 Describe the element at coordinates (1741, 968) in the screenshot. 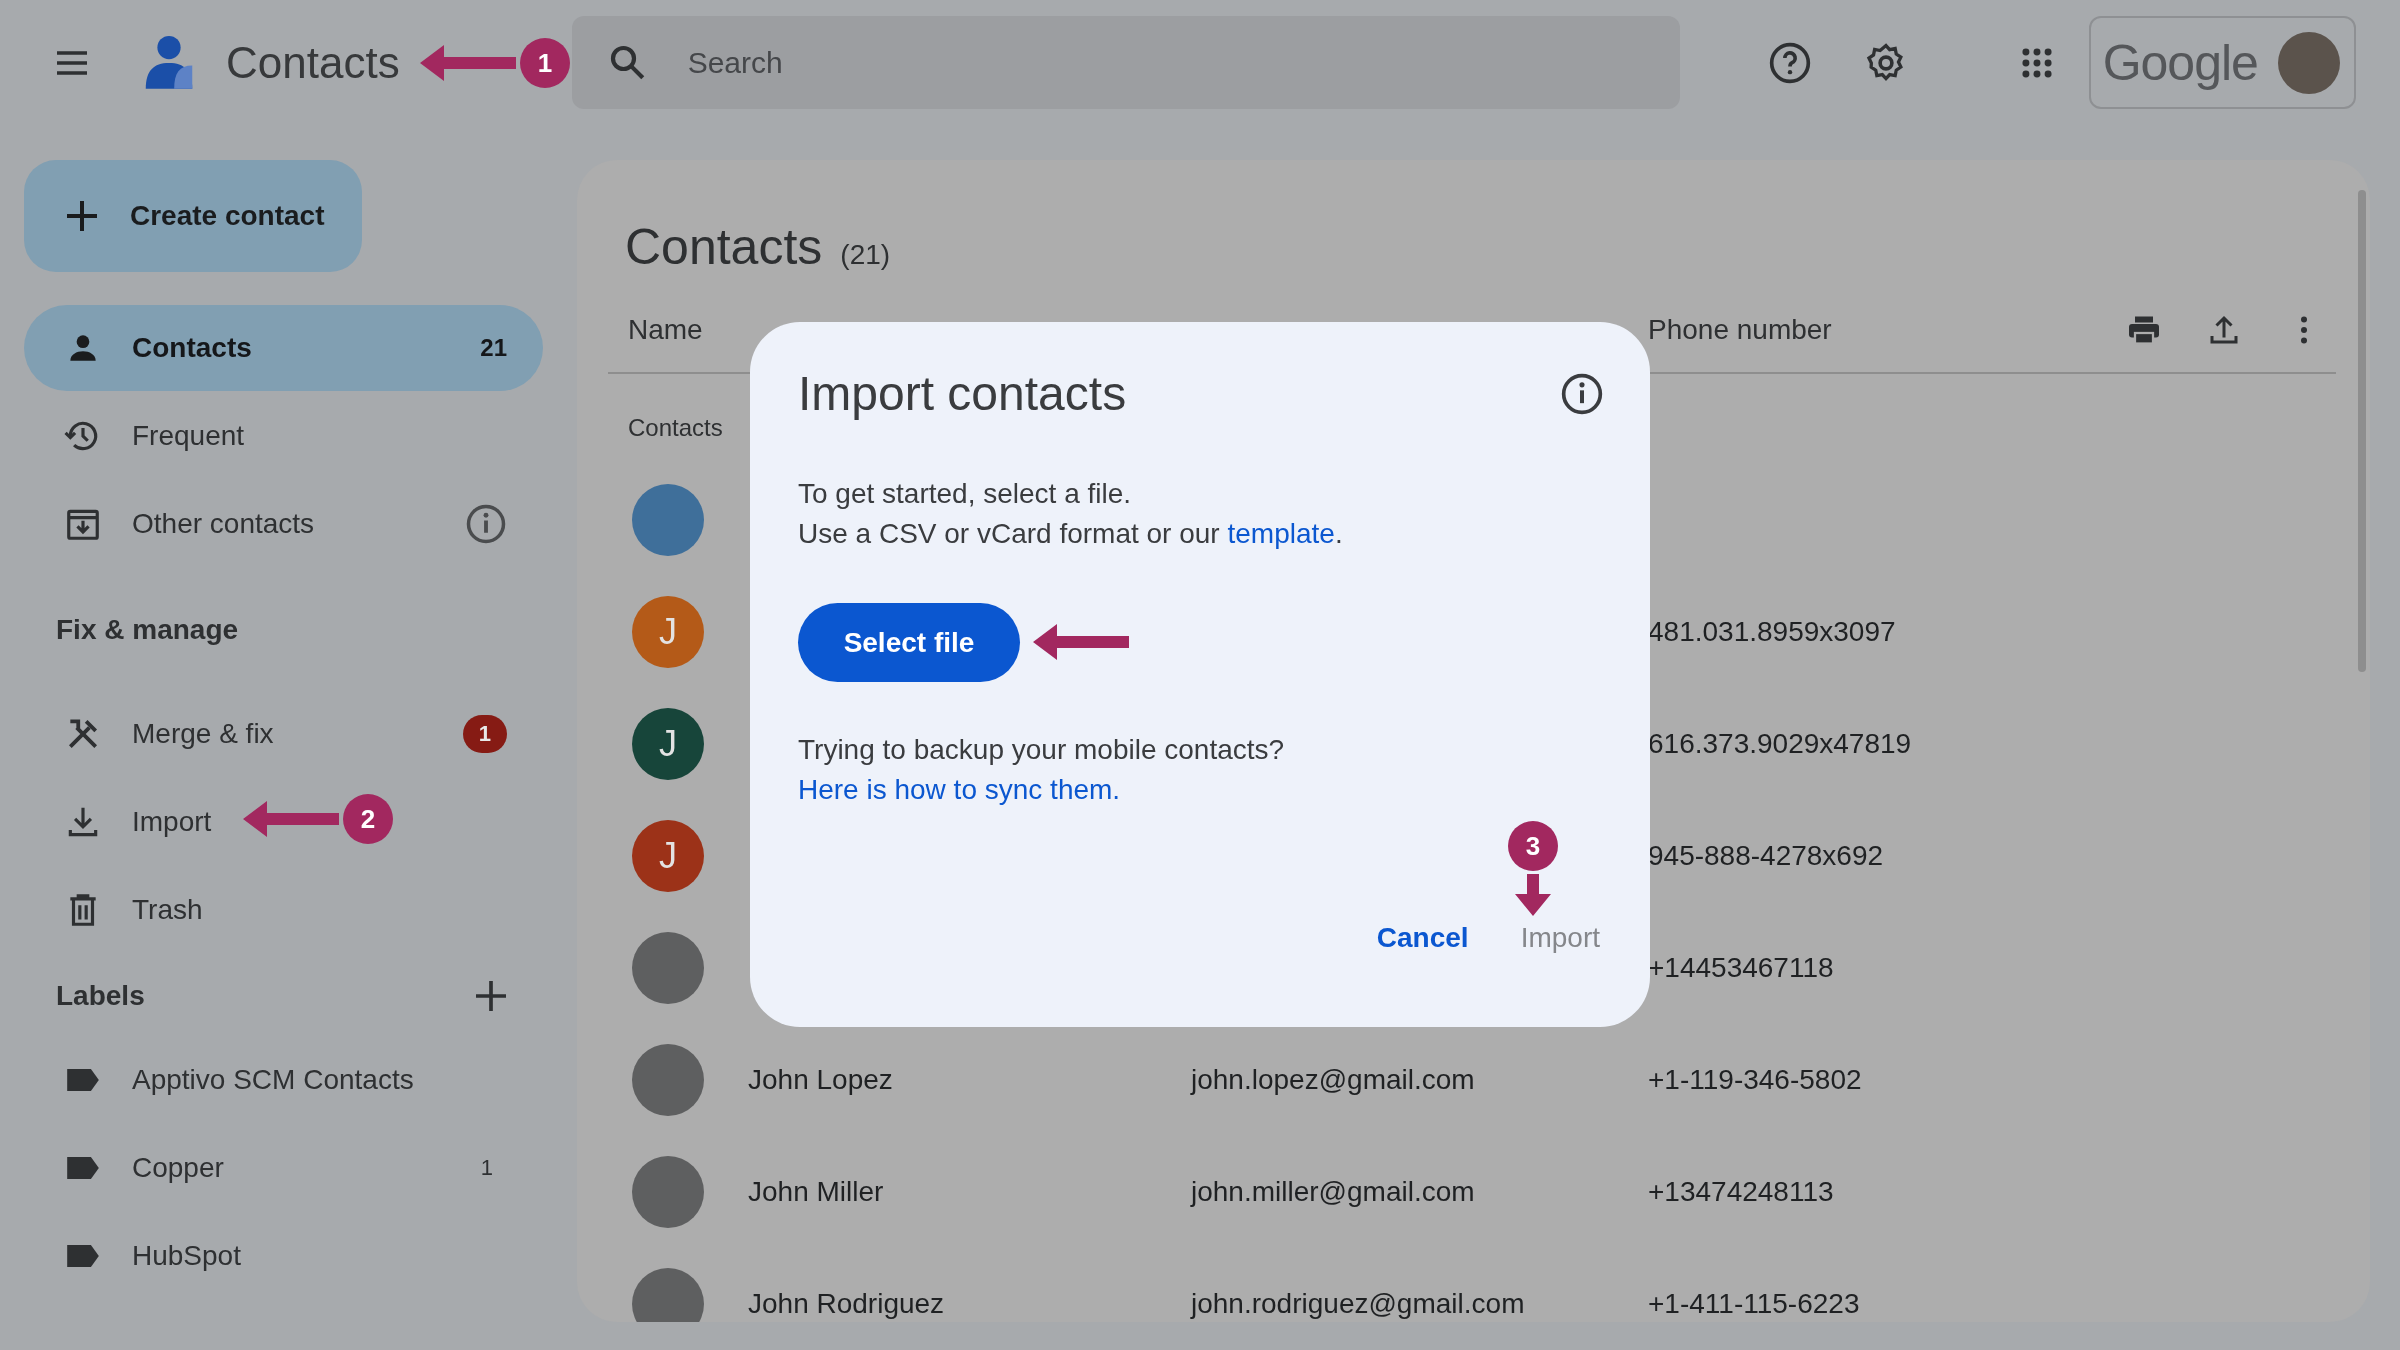

I see `contact-phone: +14453467118` at that location.